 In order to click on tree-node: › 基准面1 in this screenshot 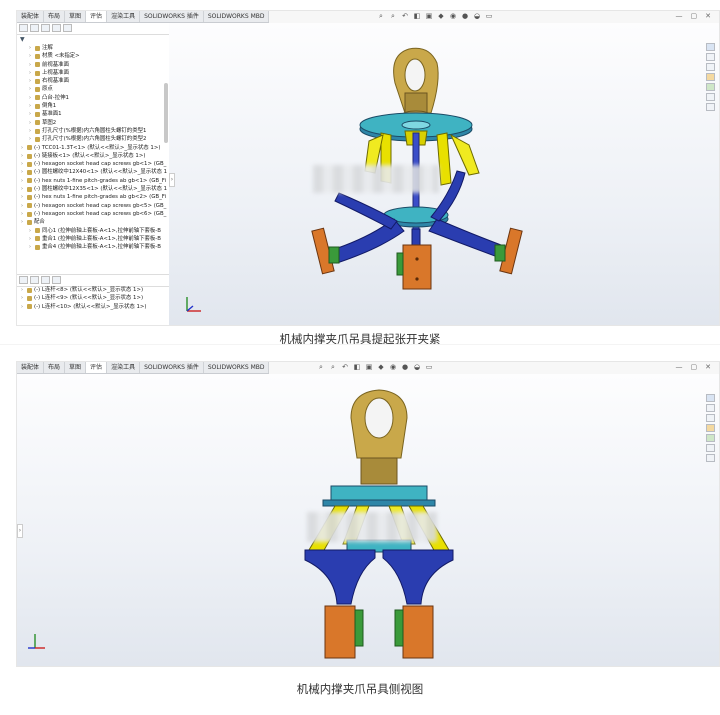, I will do `click(93, 114)`.